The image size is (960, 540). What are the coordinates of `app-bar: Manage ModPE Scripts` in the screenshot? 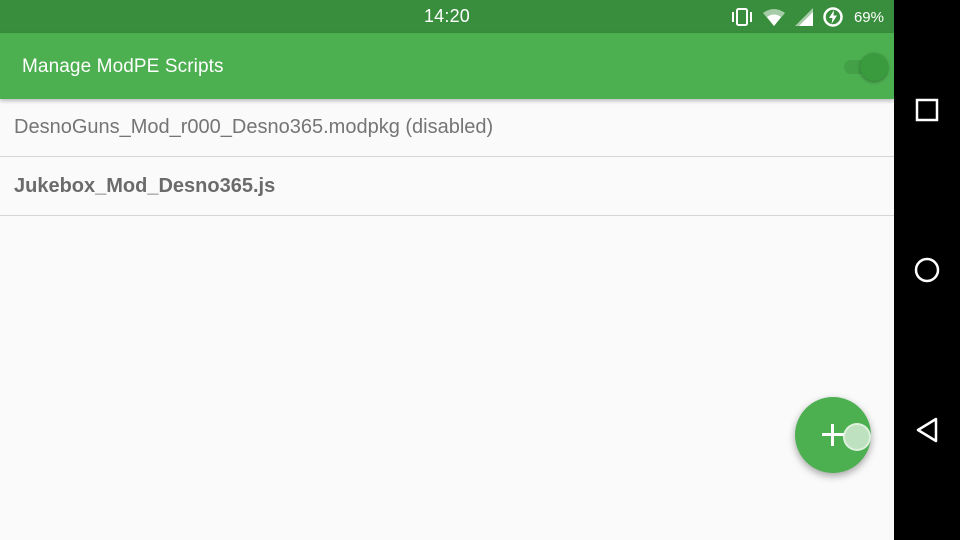 It's located at (447, 66).